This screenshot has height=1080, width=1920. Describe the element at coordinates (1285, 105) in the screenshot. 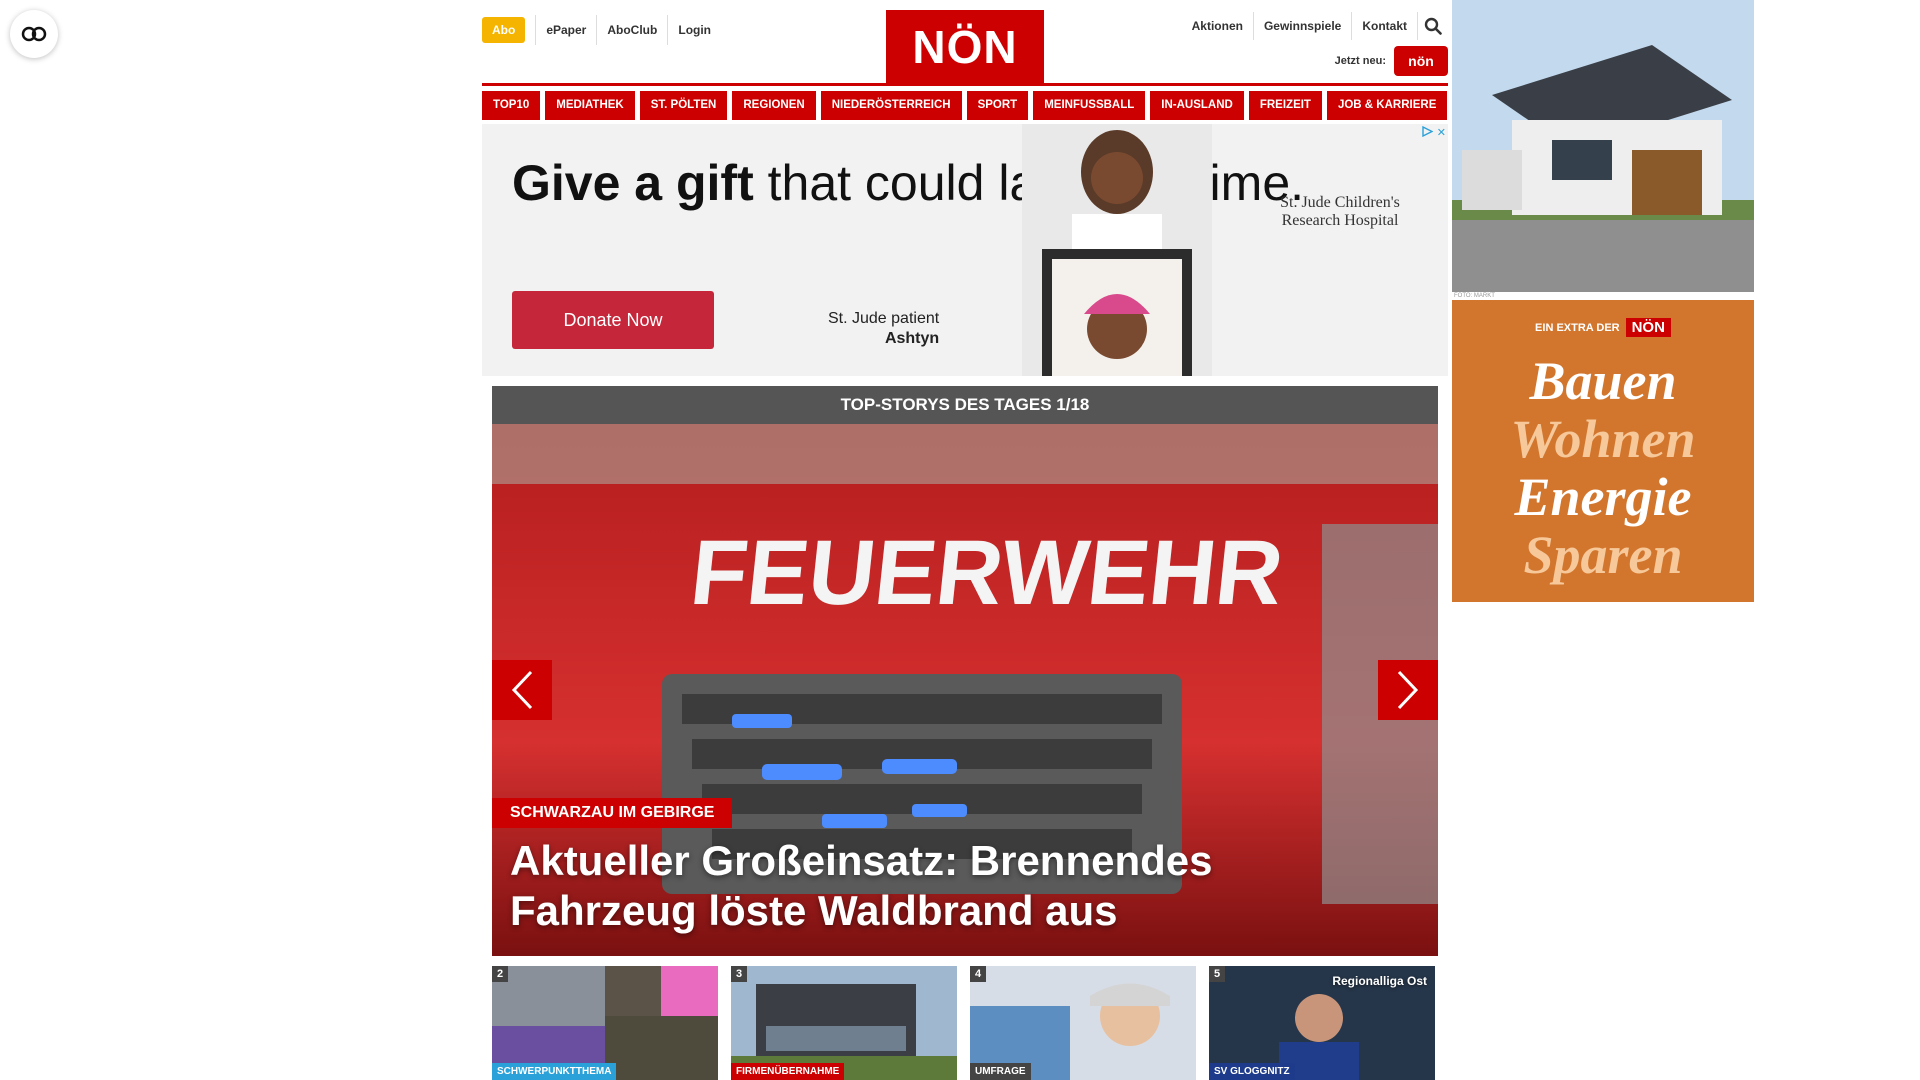

I see `nav-item-freizeit: FREIZEIT` at that location.